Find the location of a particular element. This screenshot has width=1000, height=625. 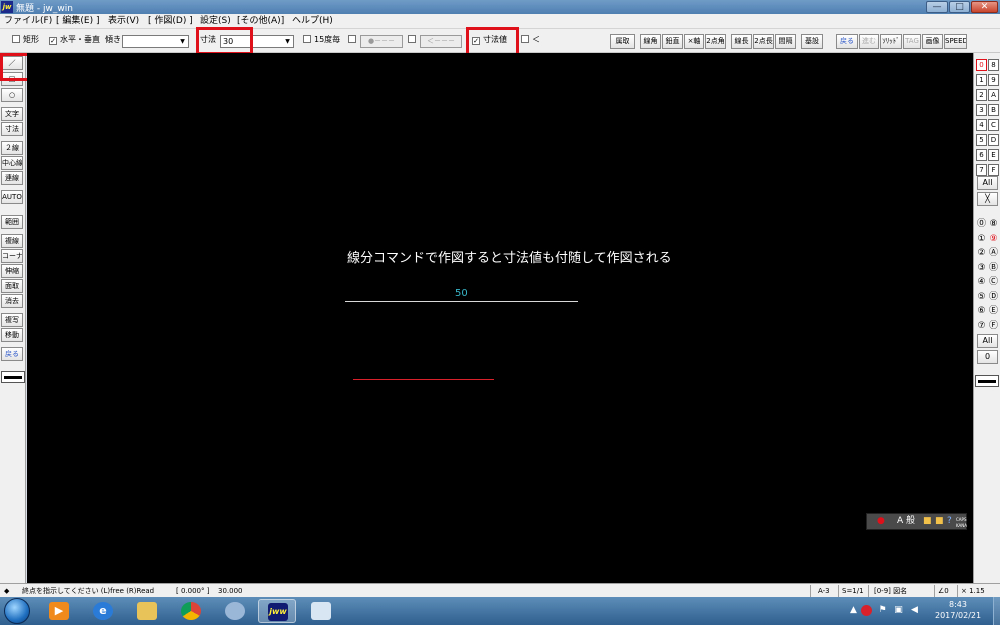

rect-checkbox is located at coordinates (16, 39).